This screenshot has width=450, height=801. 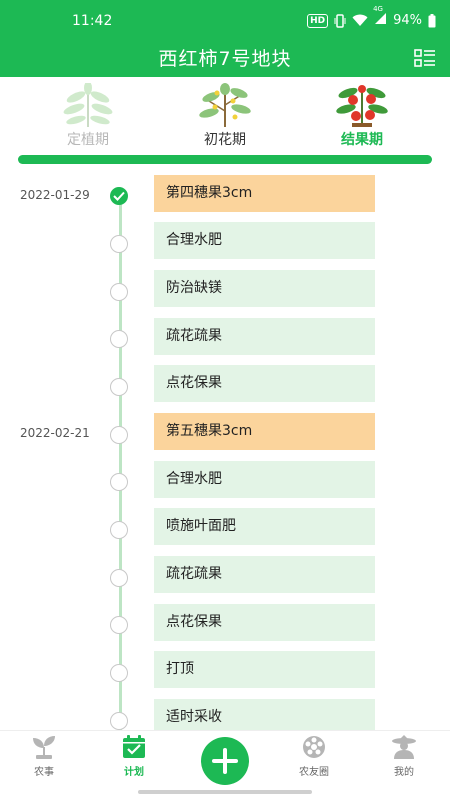 I want to click on stage-fruiting: 结果期, so click(x=362, y=113).